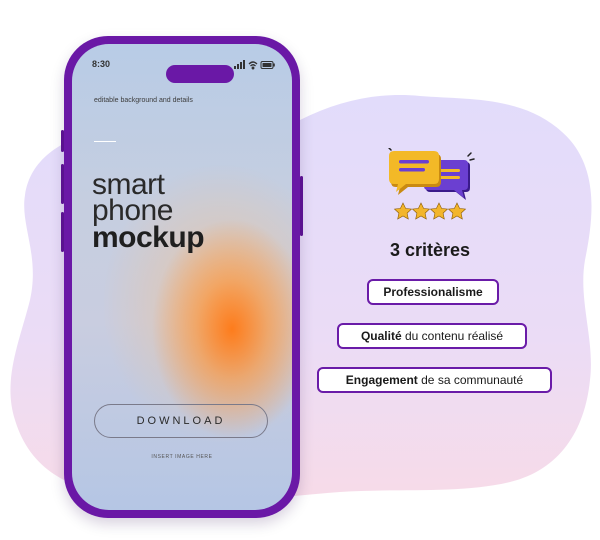  I want to click on insert-image-label: INSERT IMAGE HERE, so click(182, 457).